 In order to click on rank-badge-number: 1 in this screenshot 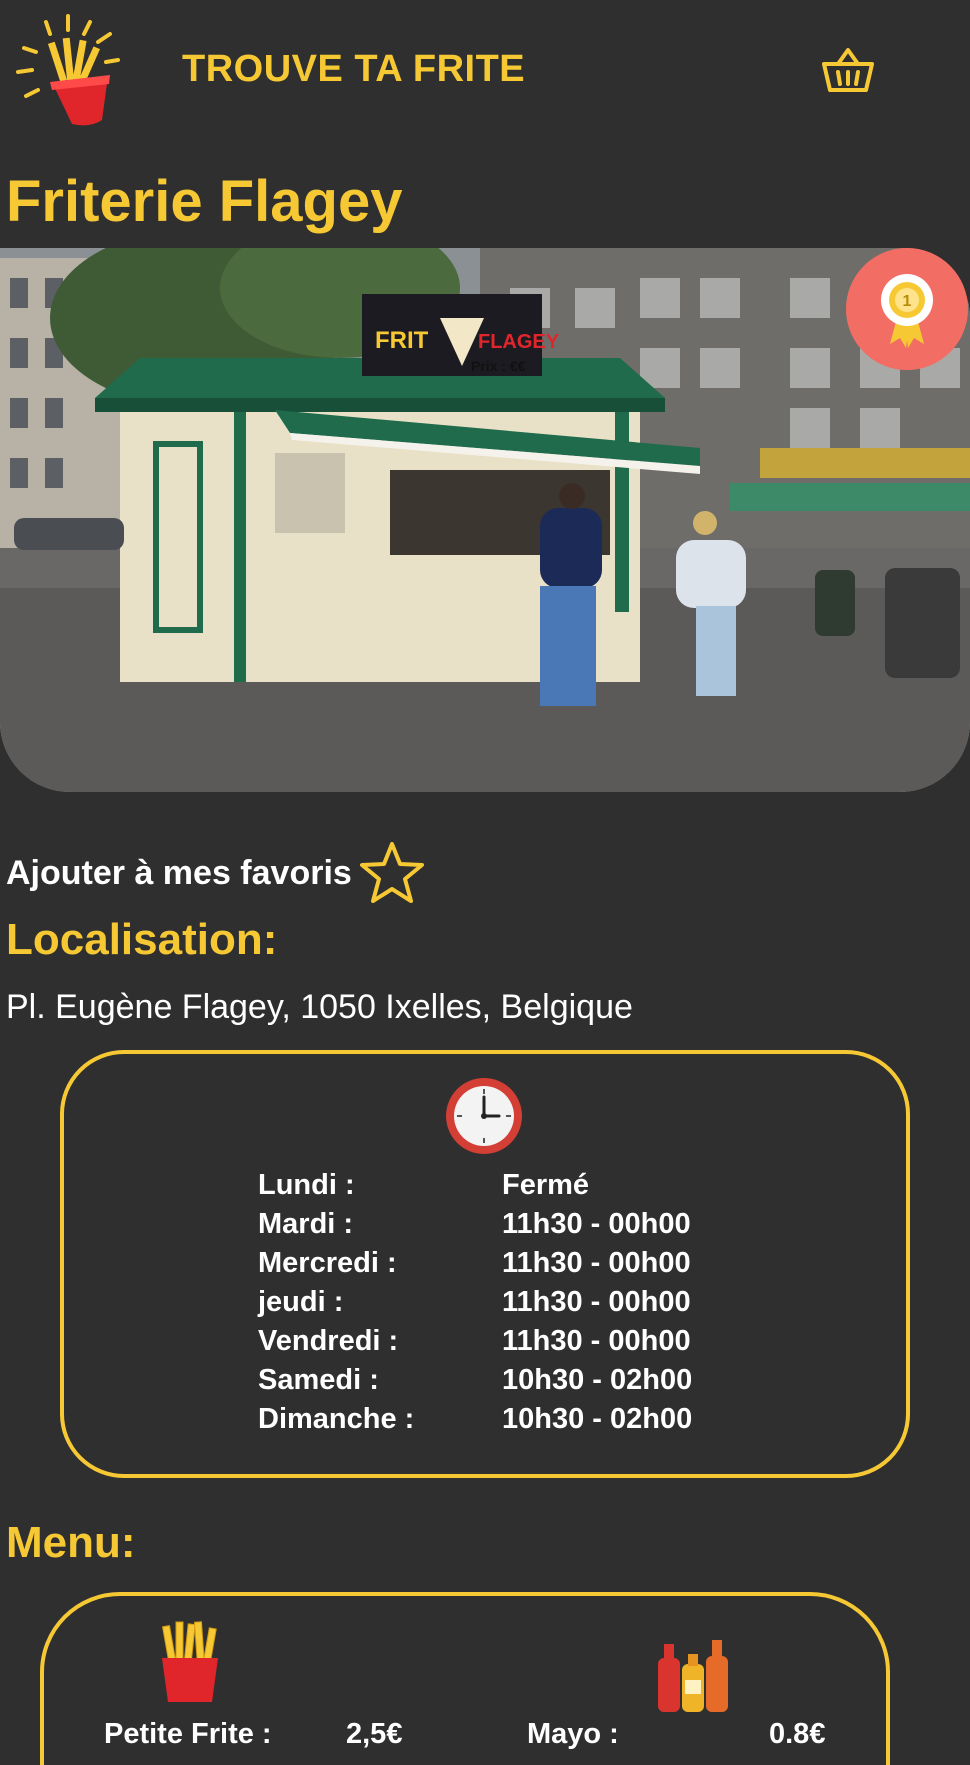, I will do `click(907, 301)`.